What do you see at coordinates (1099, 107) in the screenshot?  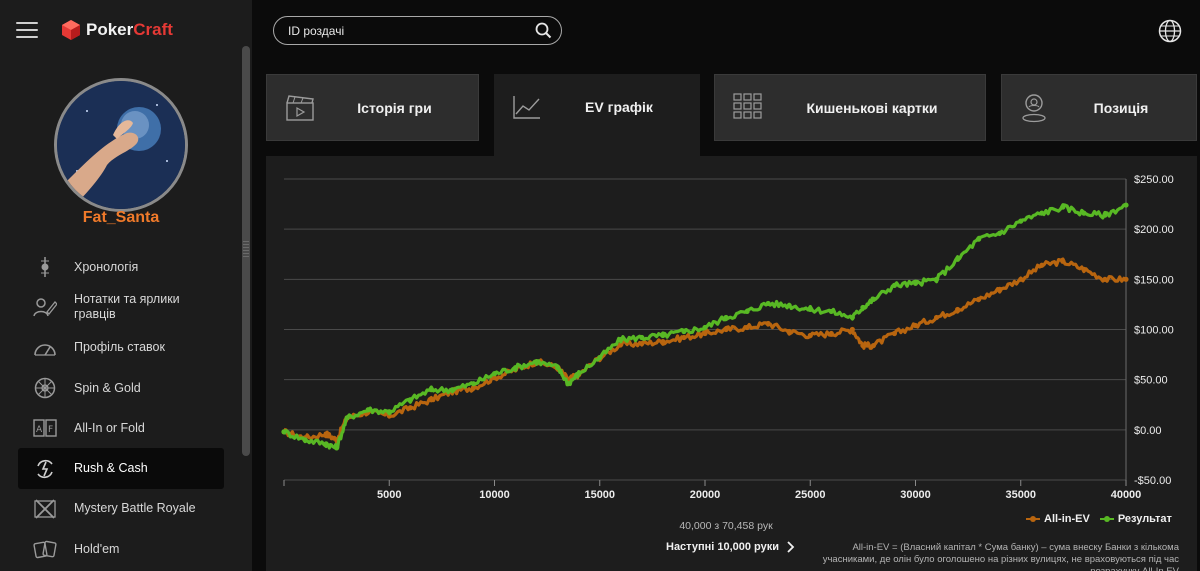 I see `tab-position: Позиція` at bounding box center [1099, 107].